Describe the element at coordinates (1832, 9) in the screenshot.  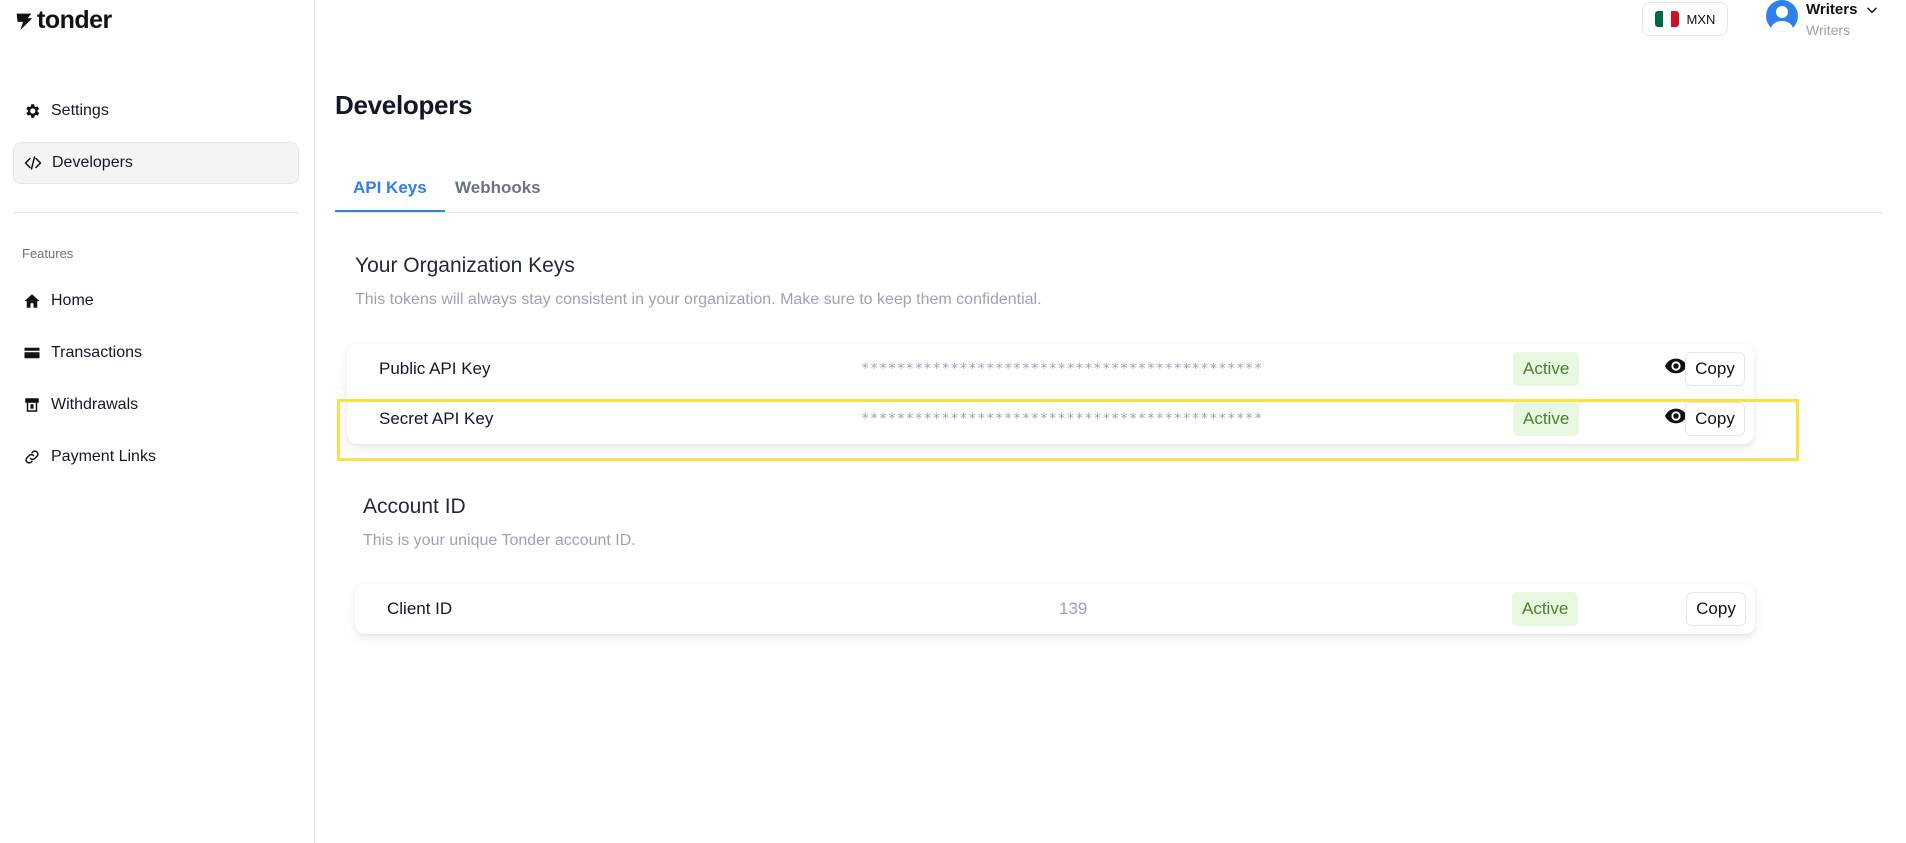
I see `user-name: Writers` at that location.